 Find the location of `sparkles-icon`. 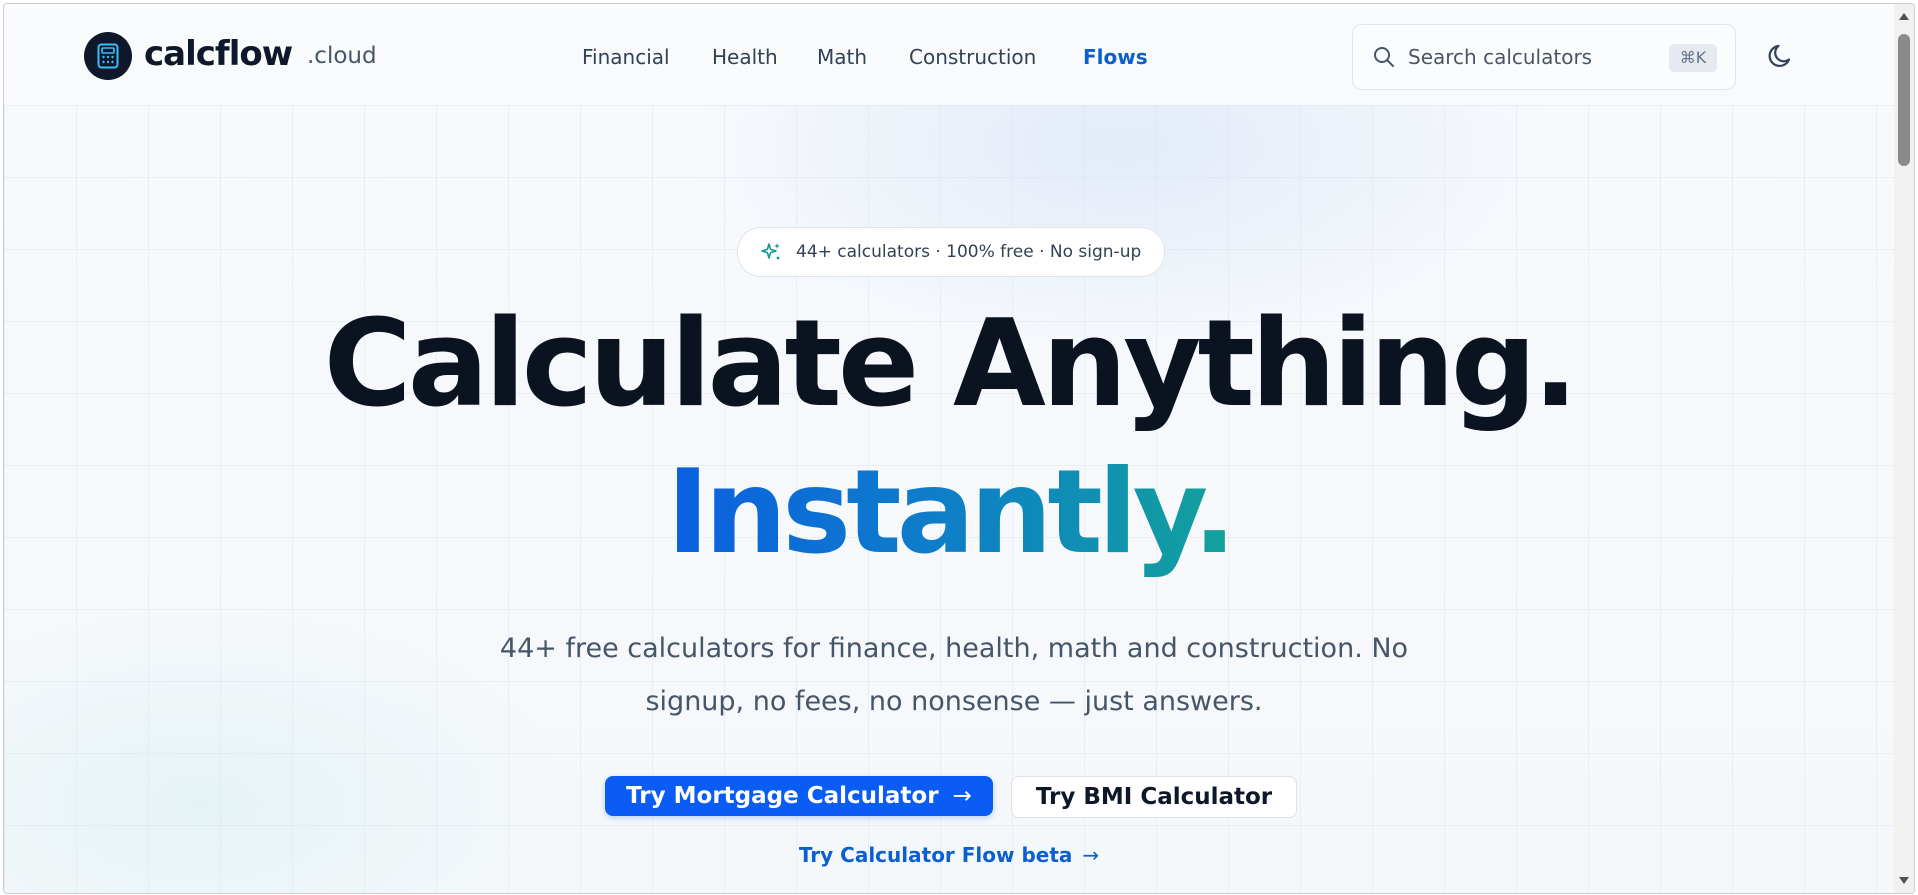

sparkles-icon is located at coordinates (770, 251).